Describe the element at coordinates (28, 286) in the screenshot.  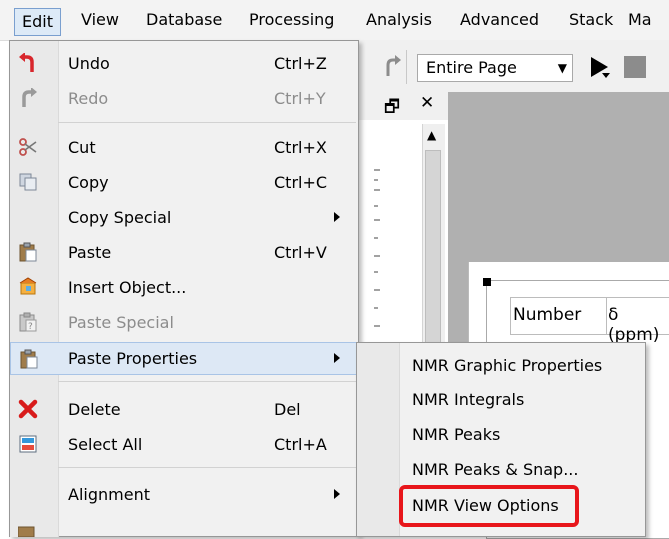
I see `insert-object-icon` at that location.